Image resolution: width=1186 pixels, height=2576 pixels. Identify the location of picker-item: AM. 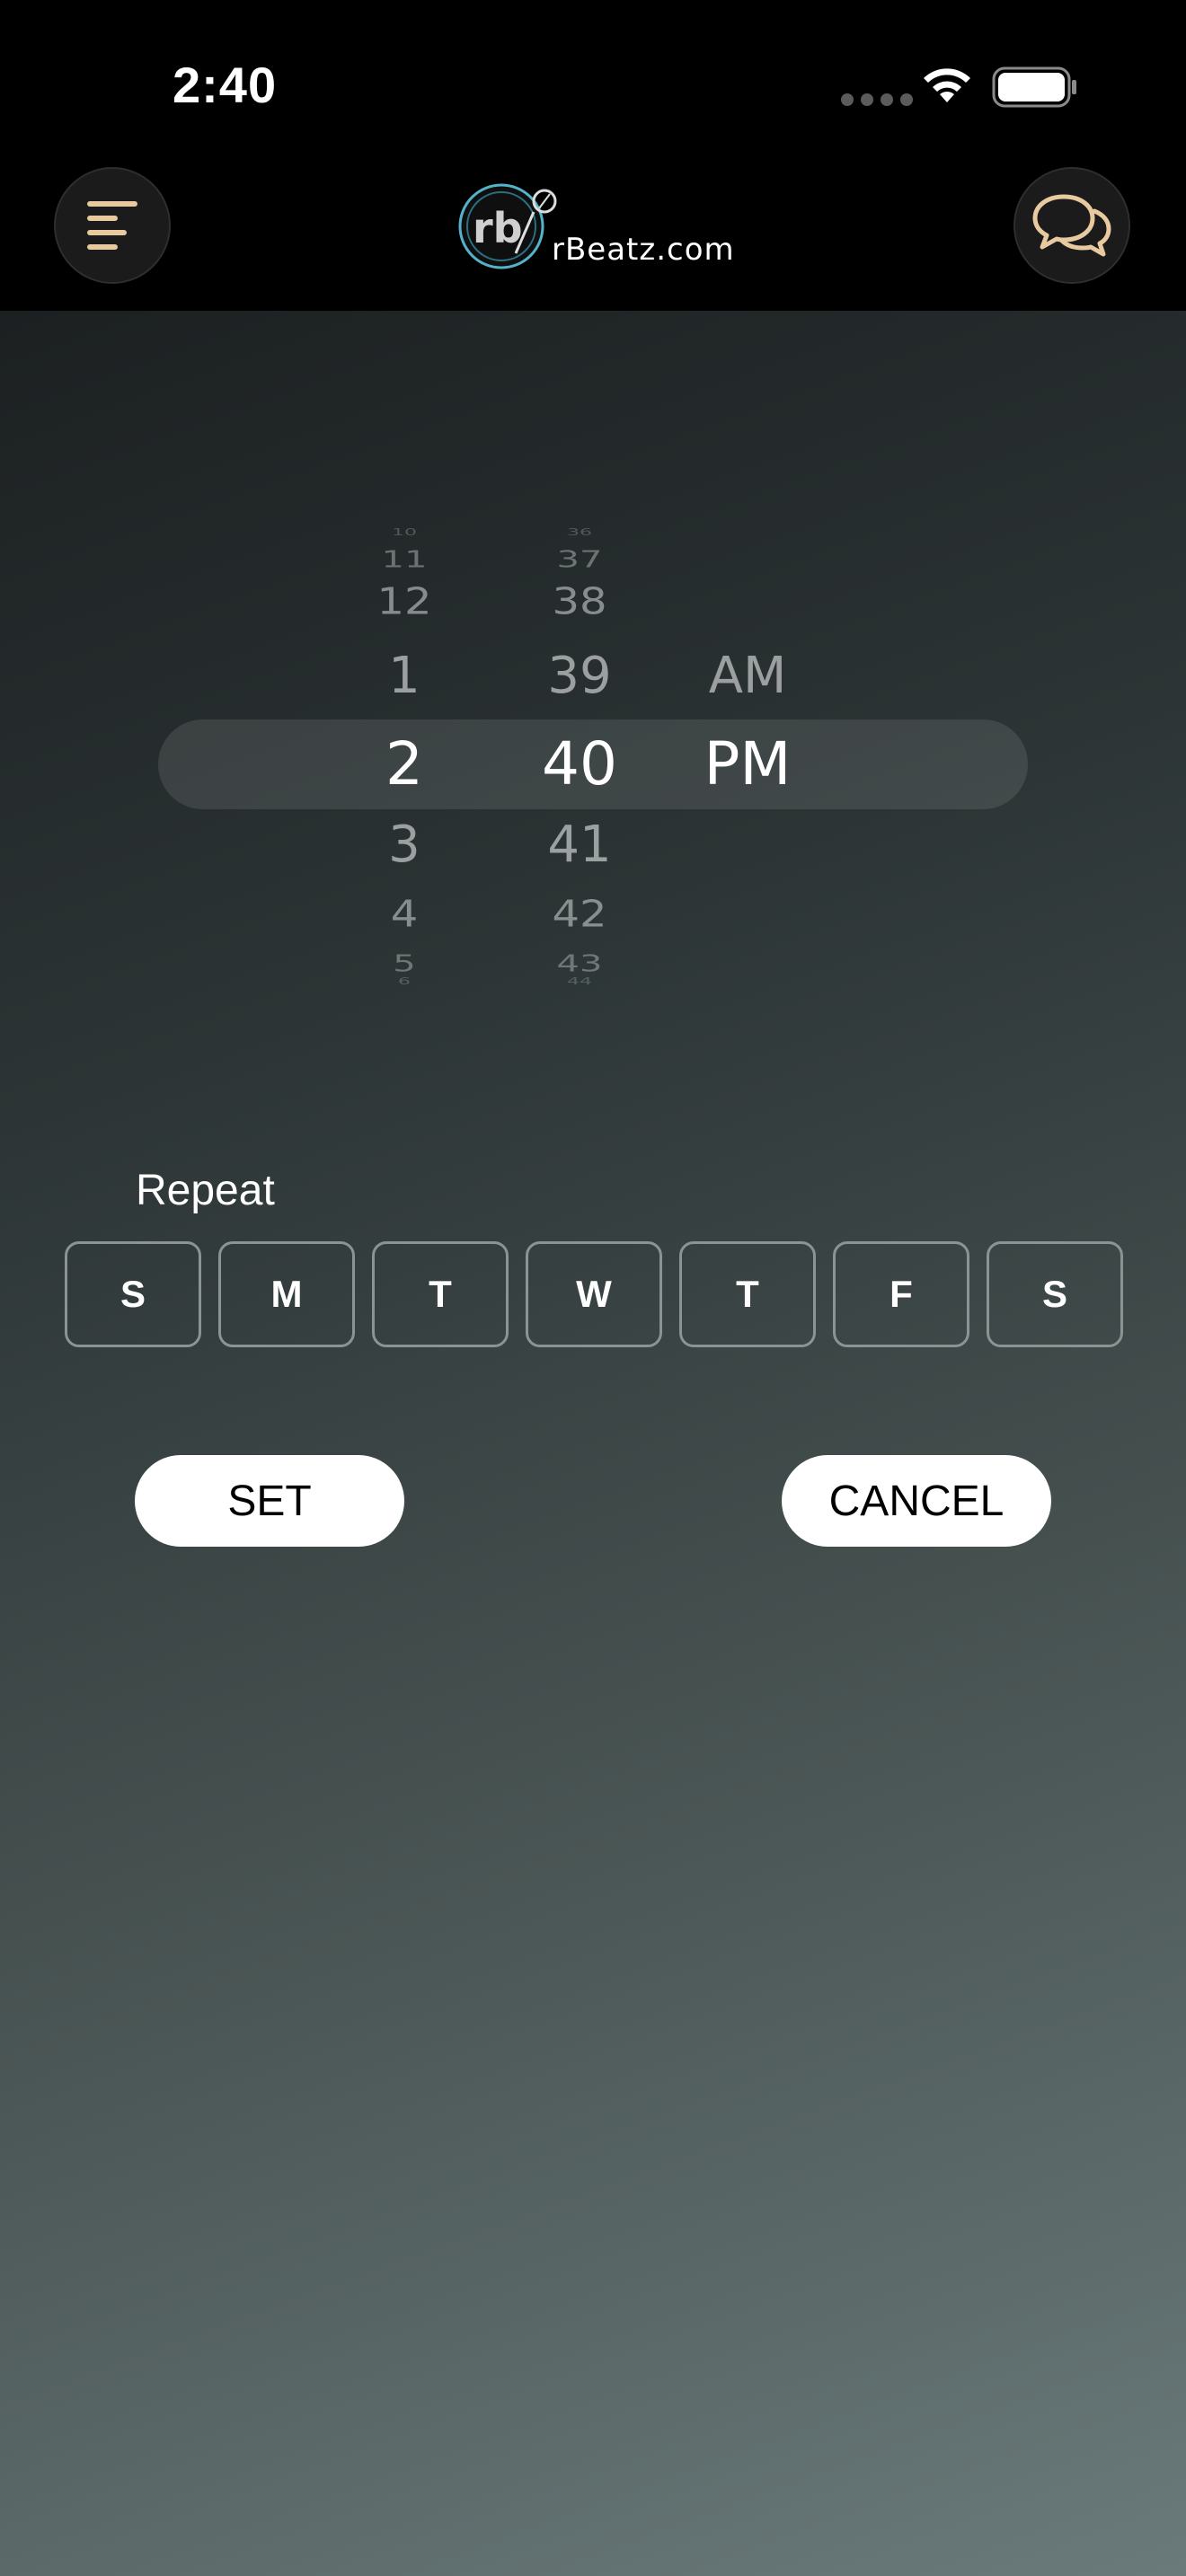
(747, 676).